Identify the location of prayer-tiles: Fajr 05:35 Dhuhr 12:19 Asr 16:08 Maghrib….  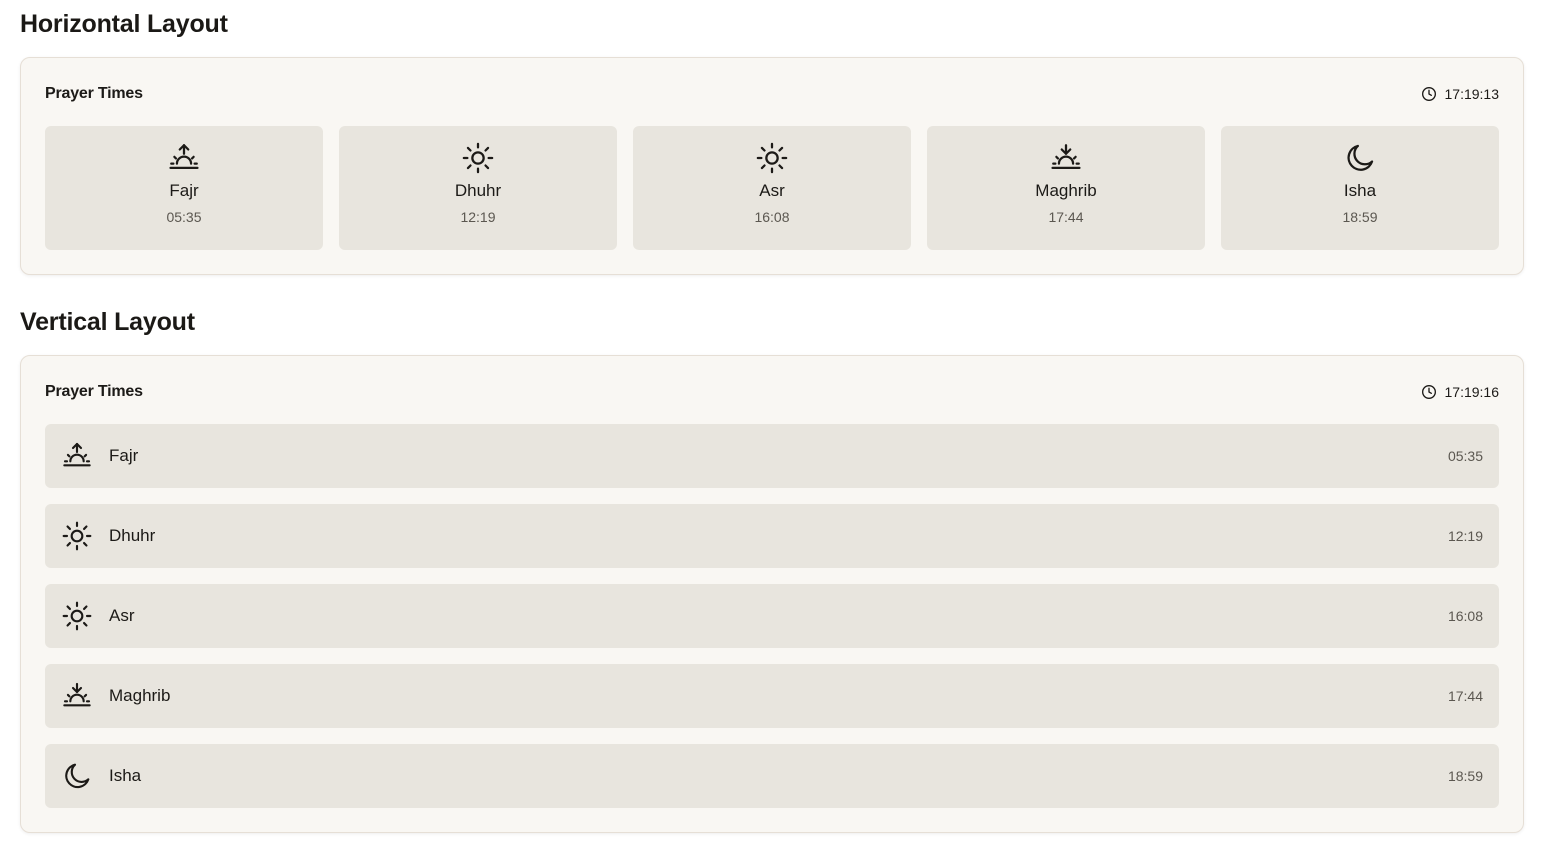
(772, 188).